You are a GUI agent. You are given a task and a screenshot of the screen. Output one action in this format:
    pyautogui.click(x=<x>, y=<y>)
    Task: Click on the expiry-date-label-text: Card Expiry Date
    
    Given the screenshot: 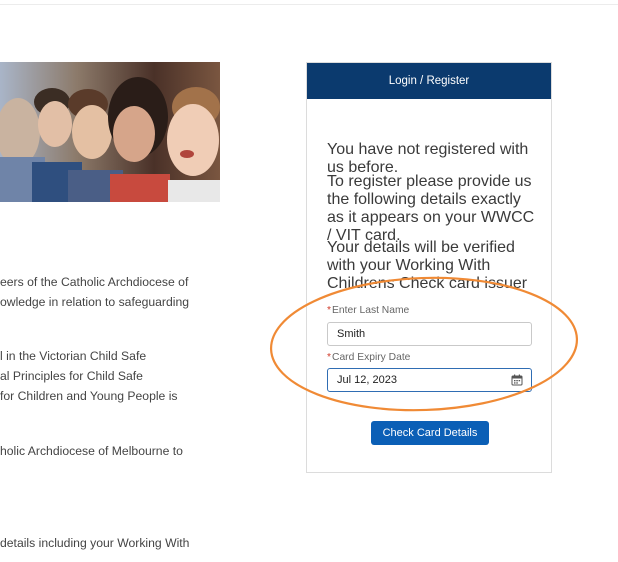 What is the action you would take?
    pyautogui.click(x=371, y=357)
    